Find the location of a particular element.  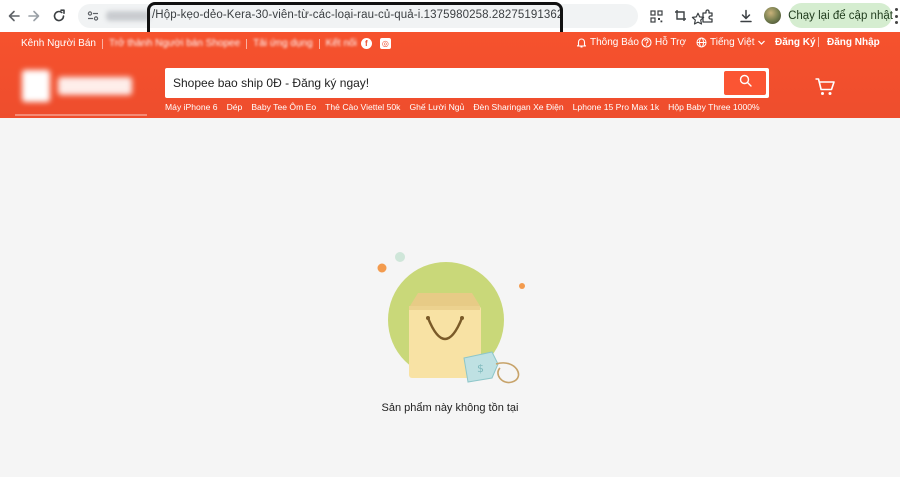

search-button is located at coordinates (745, 83).